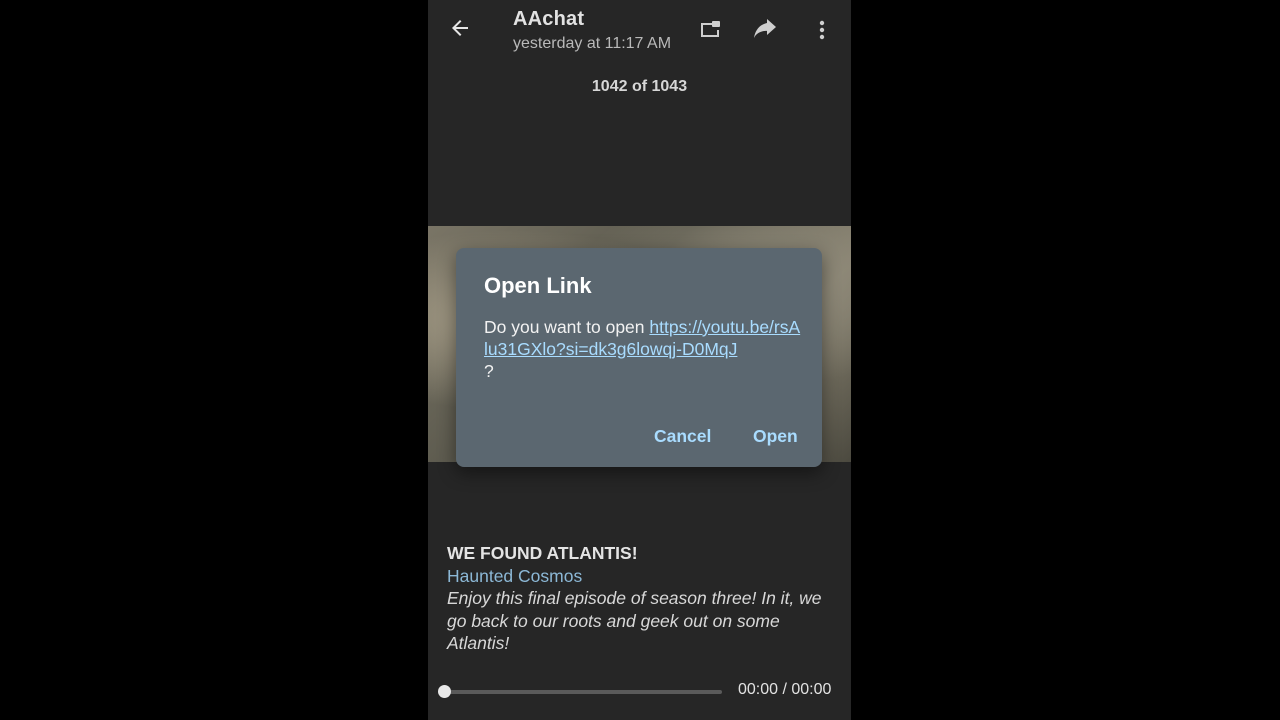 The width and height of the screenshot is (1280, 720). What do you see at coordinates (489, 371) in the screenshot?
I see `dialog-message-suffix: ?` at bounding box center [489, 371].